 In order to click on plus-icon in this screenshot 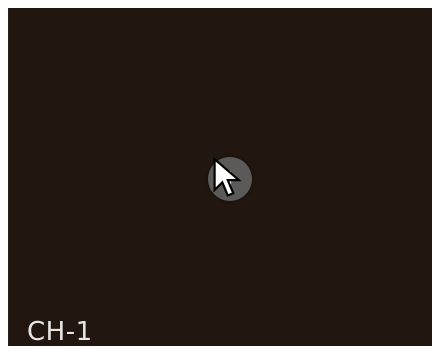, I will do `click(230, 179)`.